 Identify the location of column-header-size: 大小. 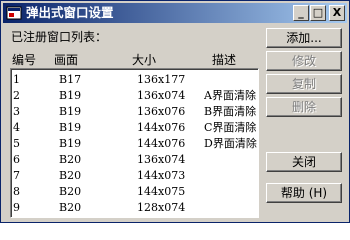
(144, 60).